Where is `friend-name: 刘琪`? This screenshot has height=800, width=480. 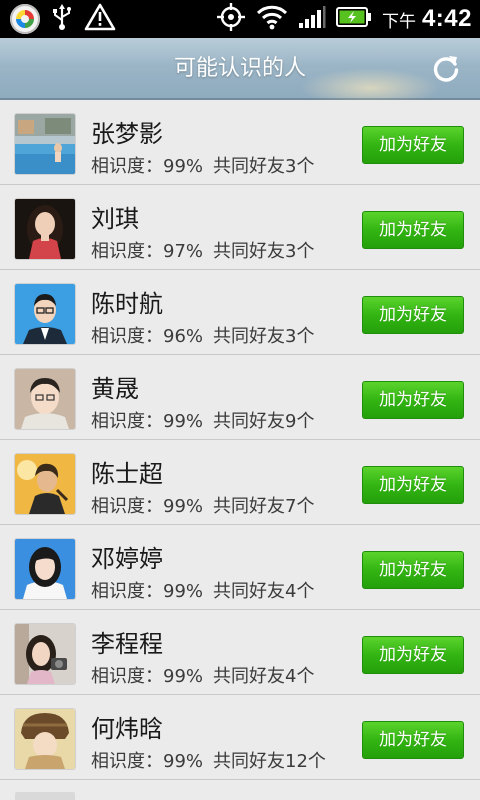 friend-name: 刘琪 is located at coordinates (115, 219).